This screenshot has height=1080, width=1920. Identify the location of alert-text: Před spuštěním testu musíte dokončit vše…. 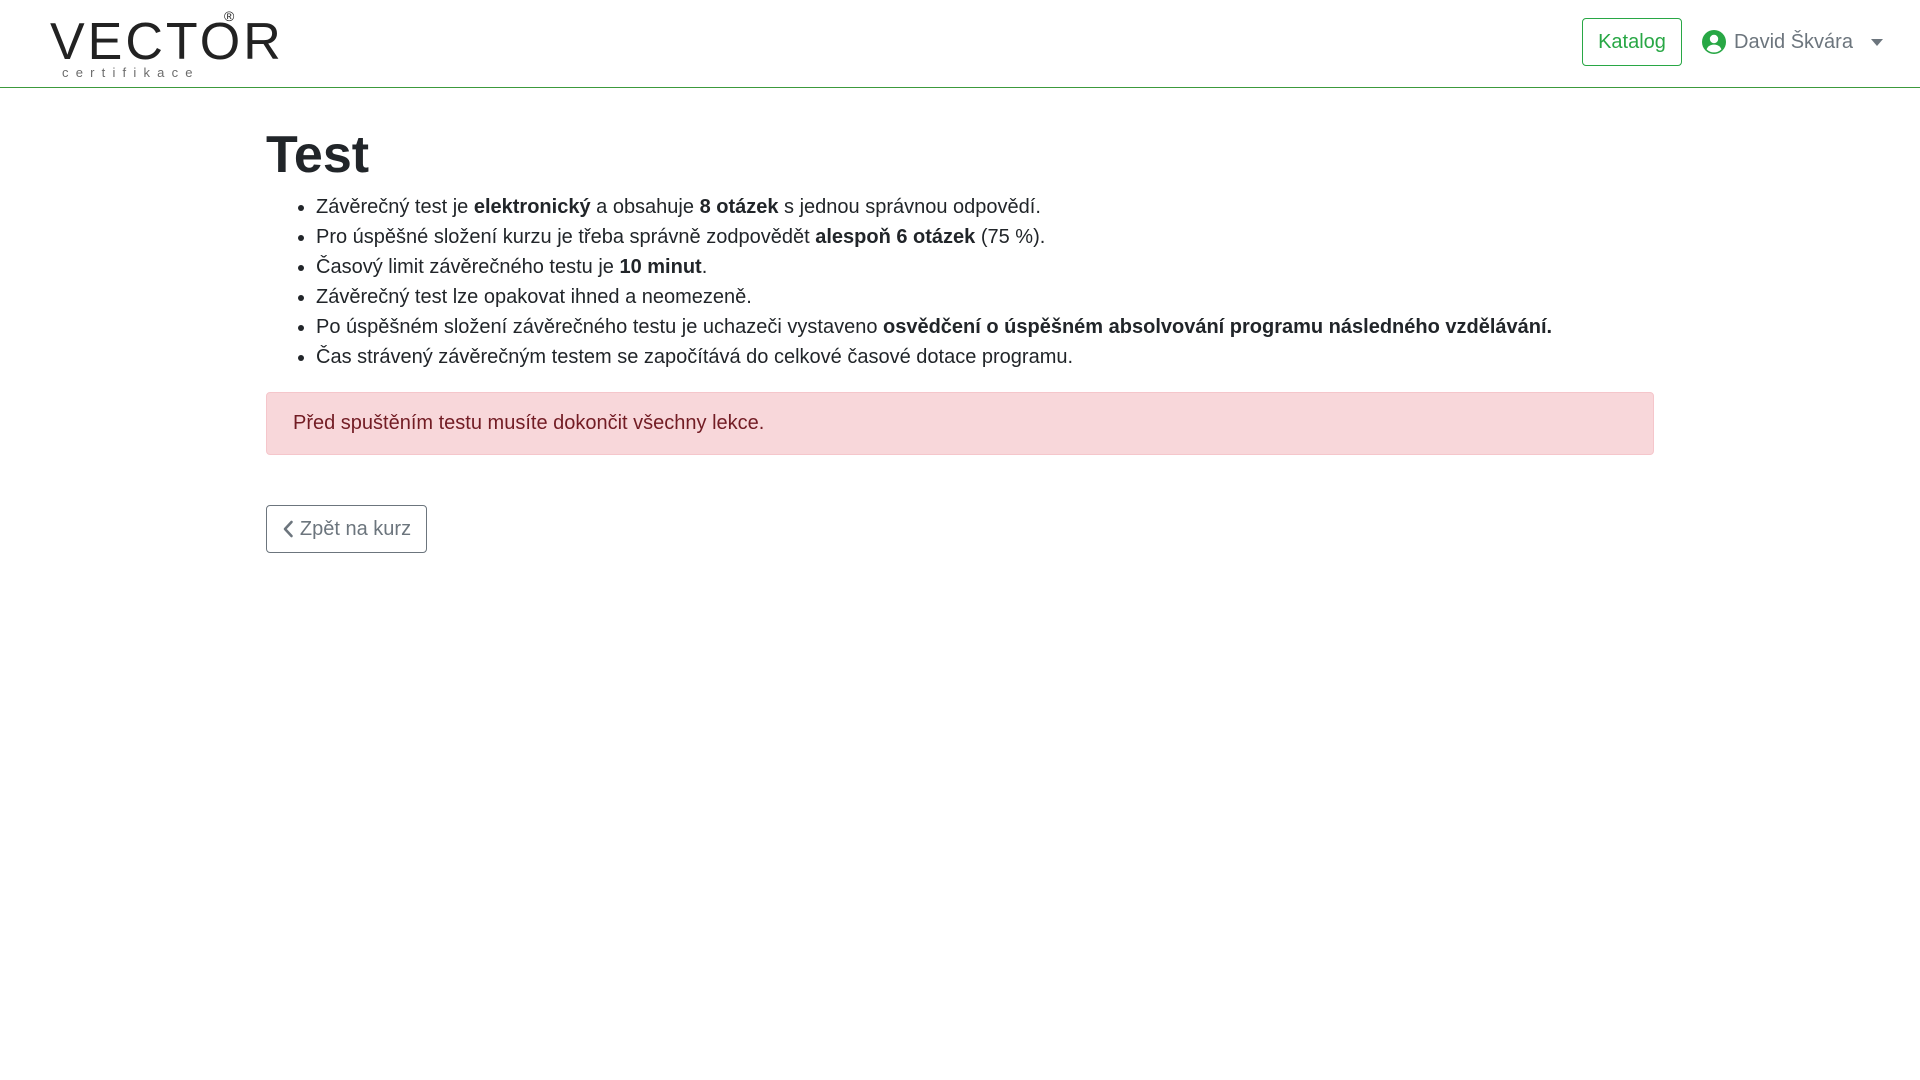
(529, 423).